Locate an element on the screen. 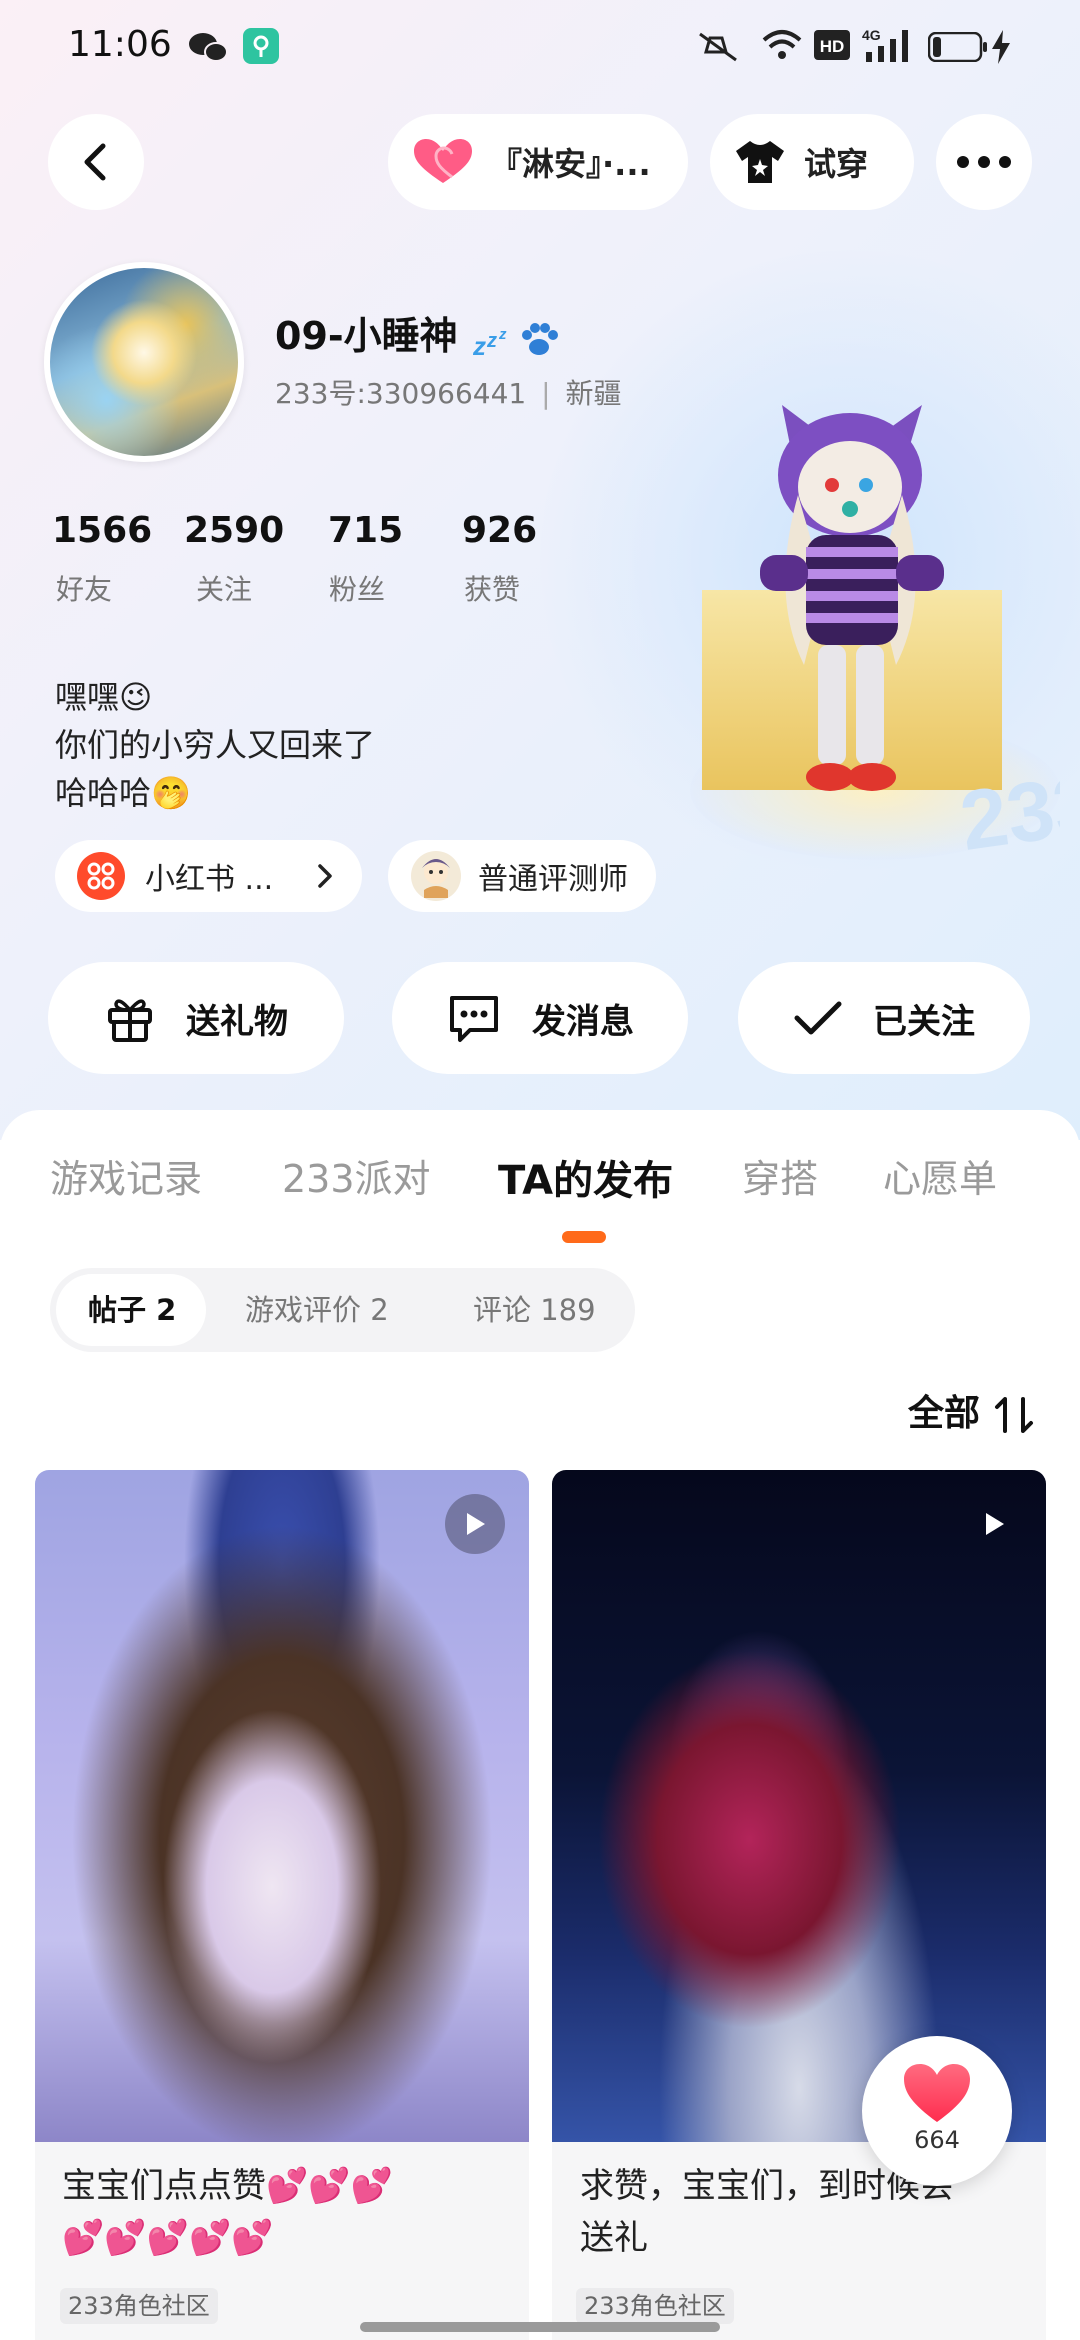  sort-label: 全部 is located at coordinates (944, 1413).